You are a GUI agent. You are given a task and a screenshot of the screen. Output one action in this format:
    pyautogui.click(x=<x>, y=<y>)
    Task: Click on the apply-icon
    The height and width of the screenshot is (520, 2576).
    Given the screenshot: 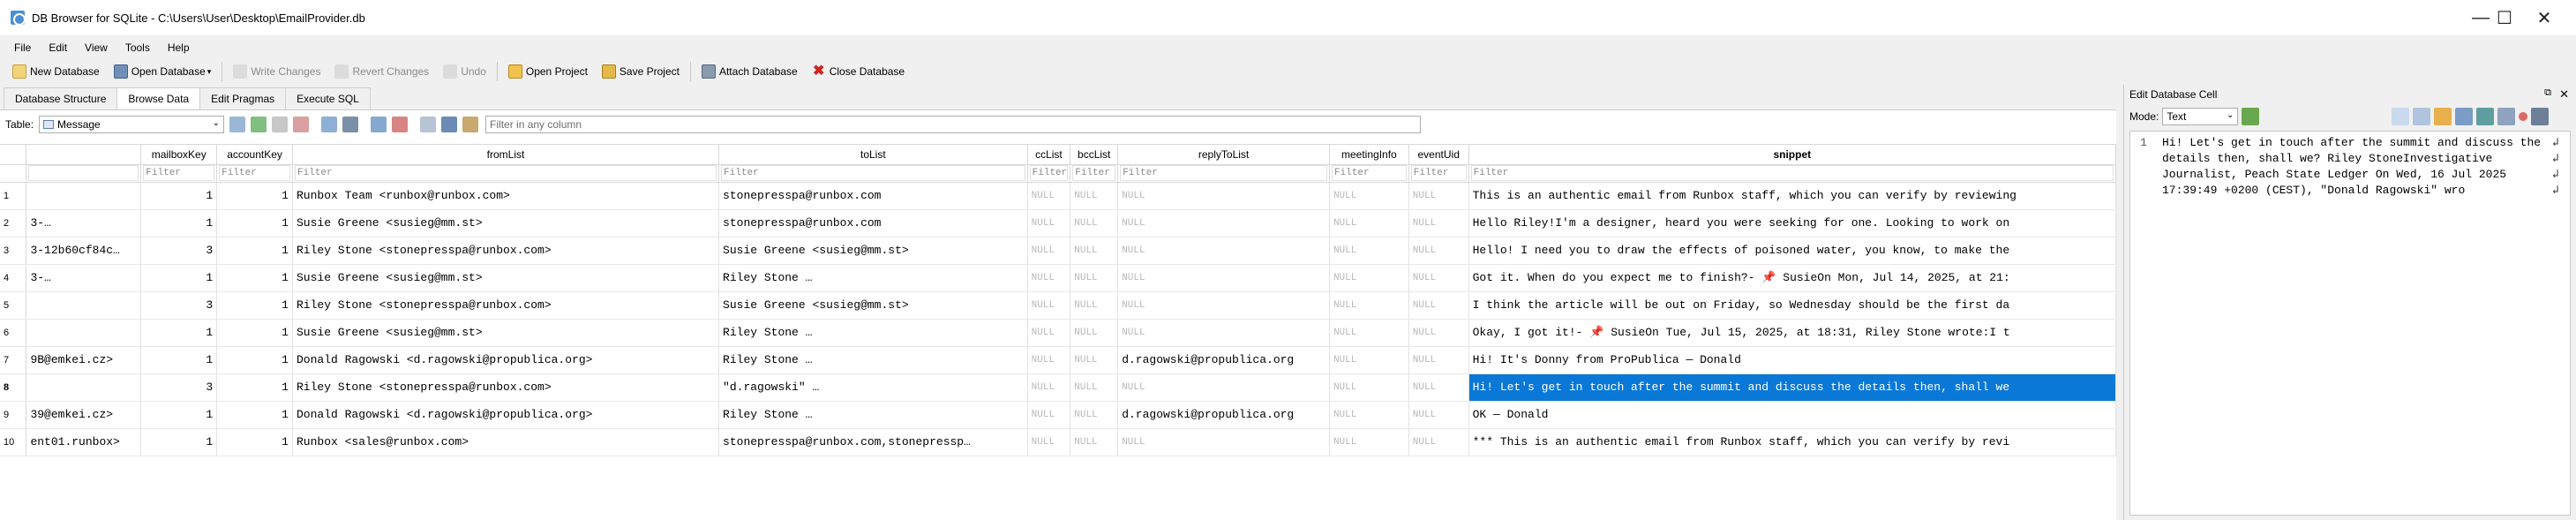 What is the action you would take?
    pyautogui.click(x=2506, y=116)
    